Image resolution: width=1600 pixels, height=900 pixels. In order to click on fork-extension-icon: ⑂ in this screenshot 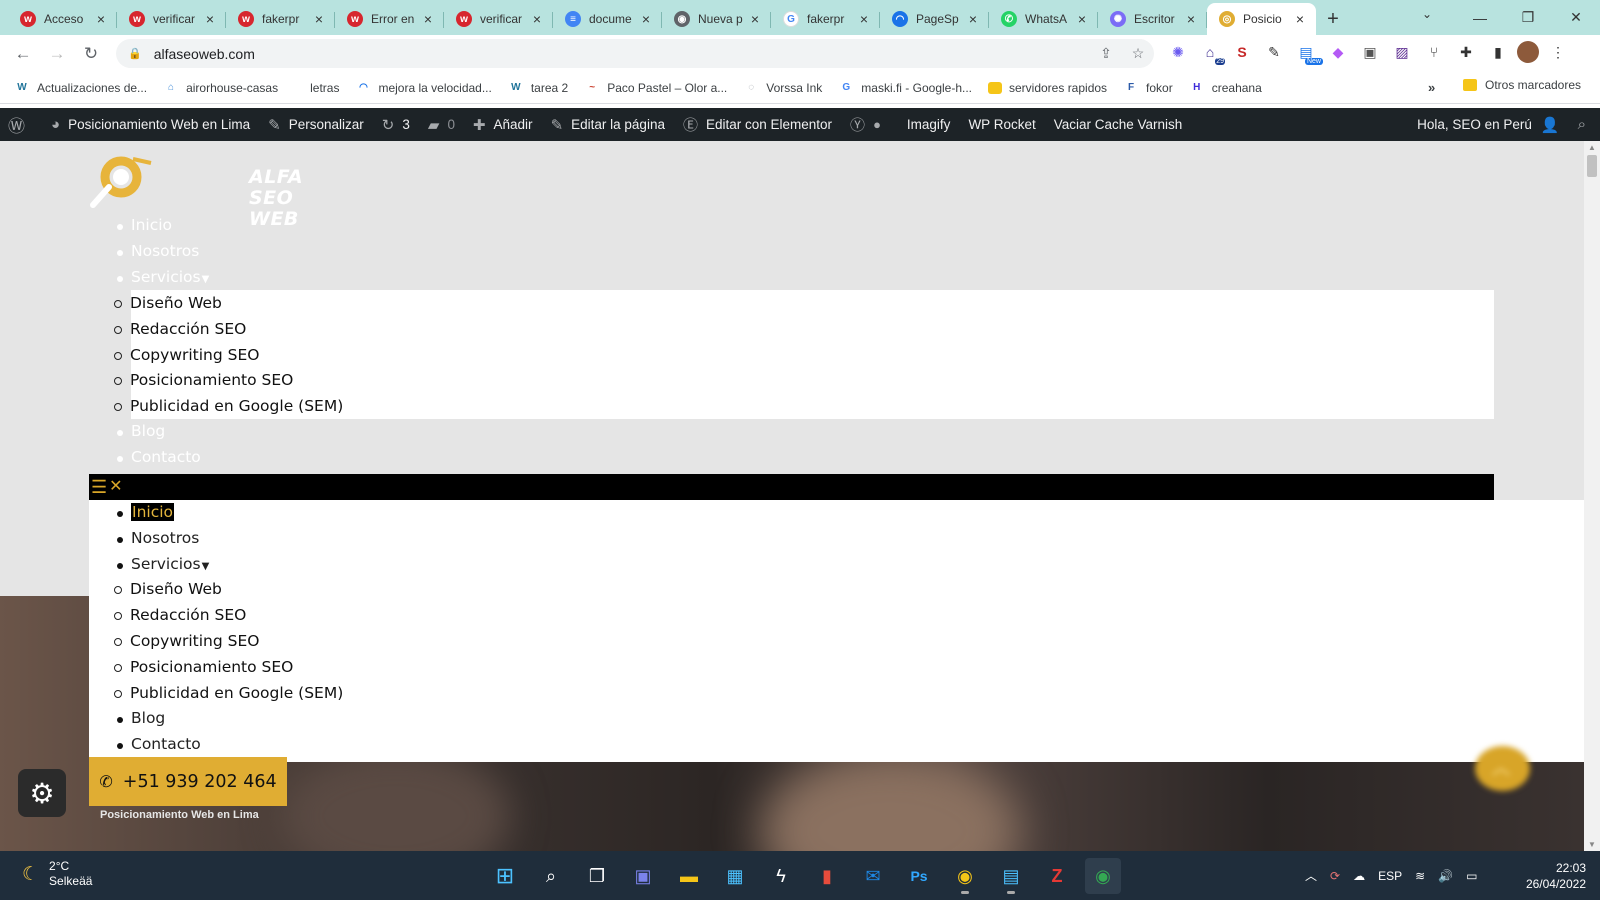, I will do `click(1434, 52)`.